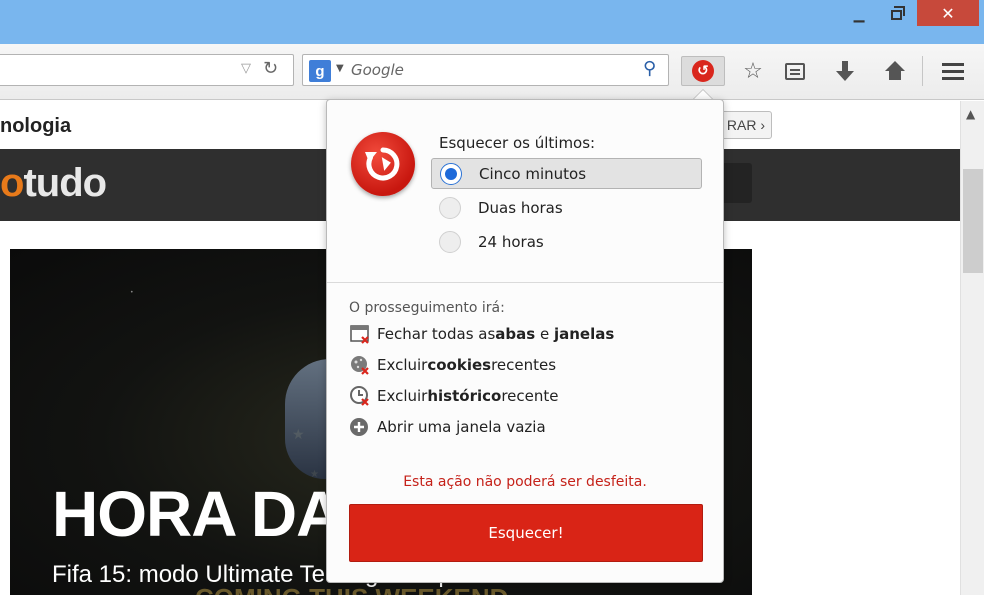 The height and width of the screenshot is (595, 984). What do you see at coordinates (320, 71) in the screenshot?
I see `google-engine-icon: g` at bounding box center [320, 71].